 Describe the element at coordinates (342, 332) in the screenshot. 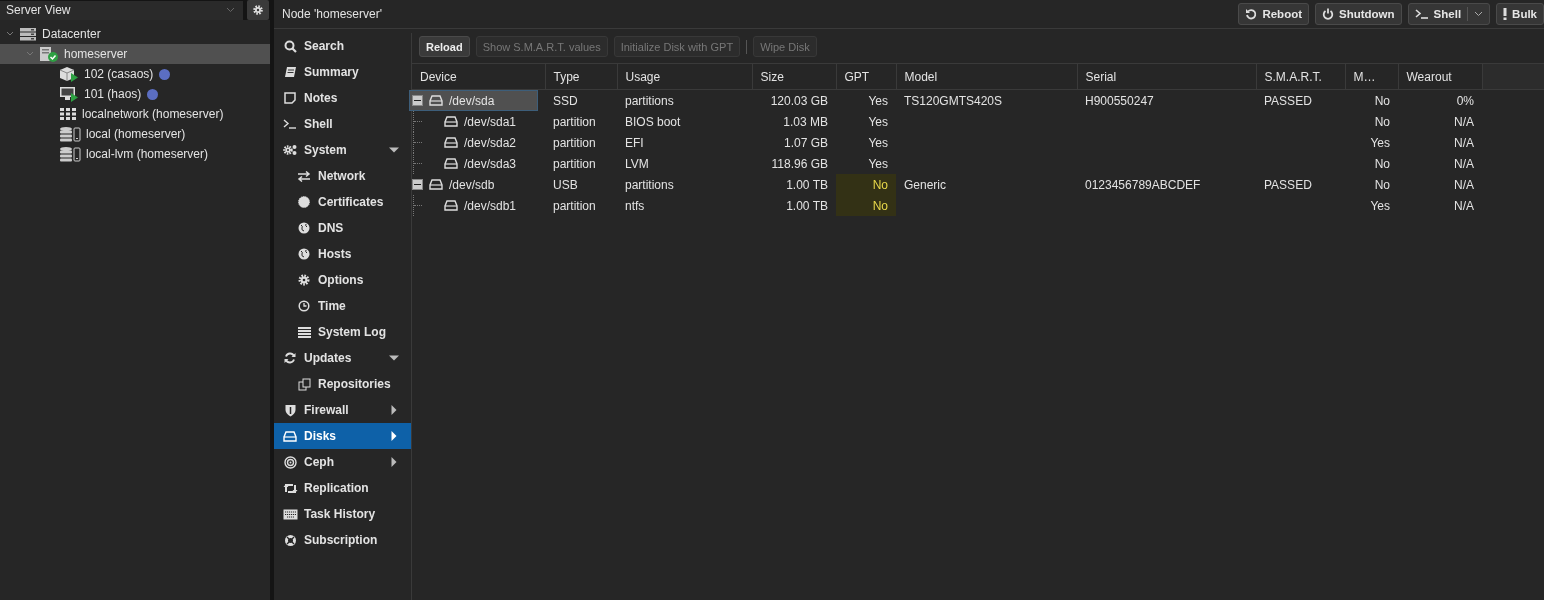

I see `nav-item: System Log` at that location.